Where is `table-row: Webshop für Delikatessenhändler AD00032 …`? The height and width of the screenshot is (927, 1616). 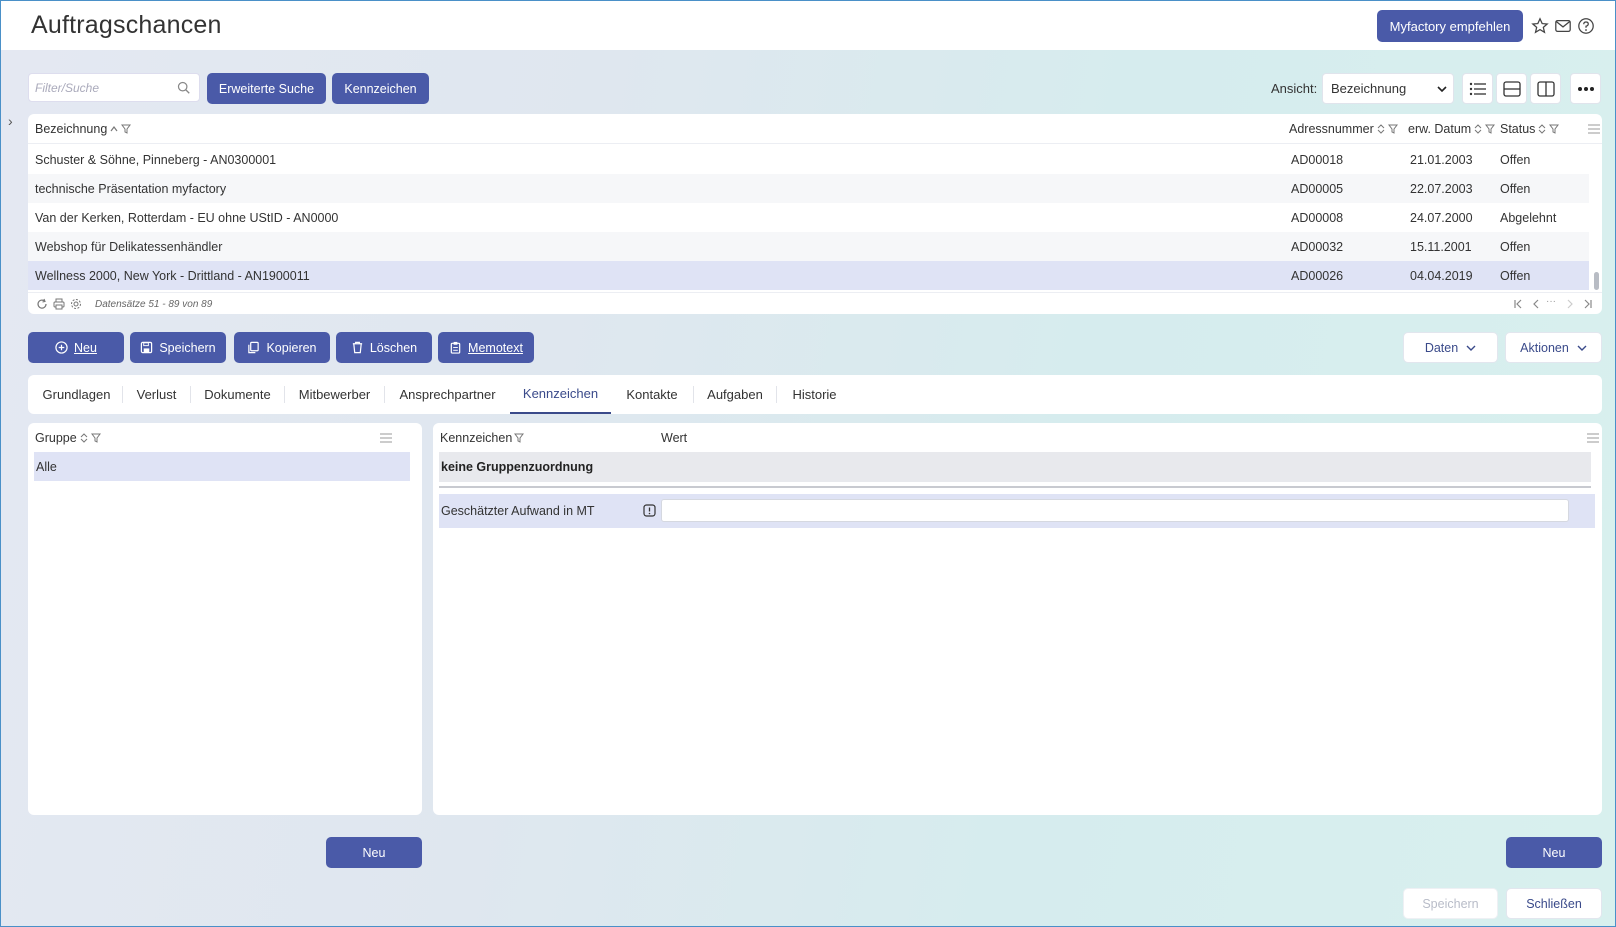
table-row: Webshop für Delikatessenhändler AD00032 … is located at coordinates (808, 246).